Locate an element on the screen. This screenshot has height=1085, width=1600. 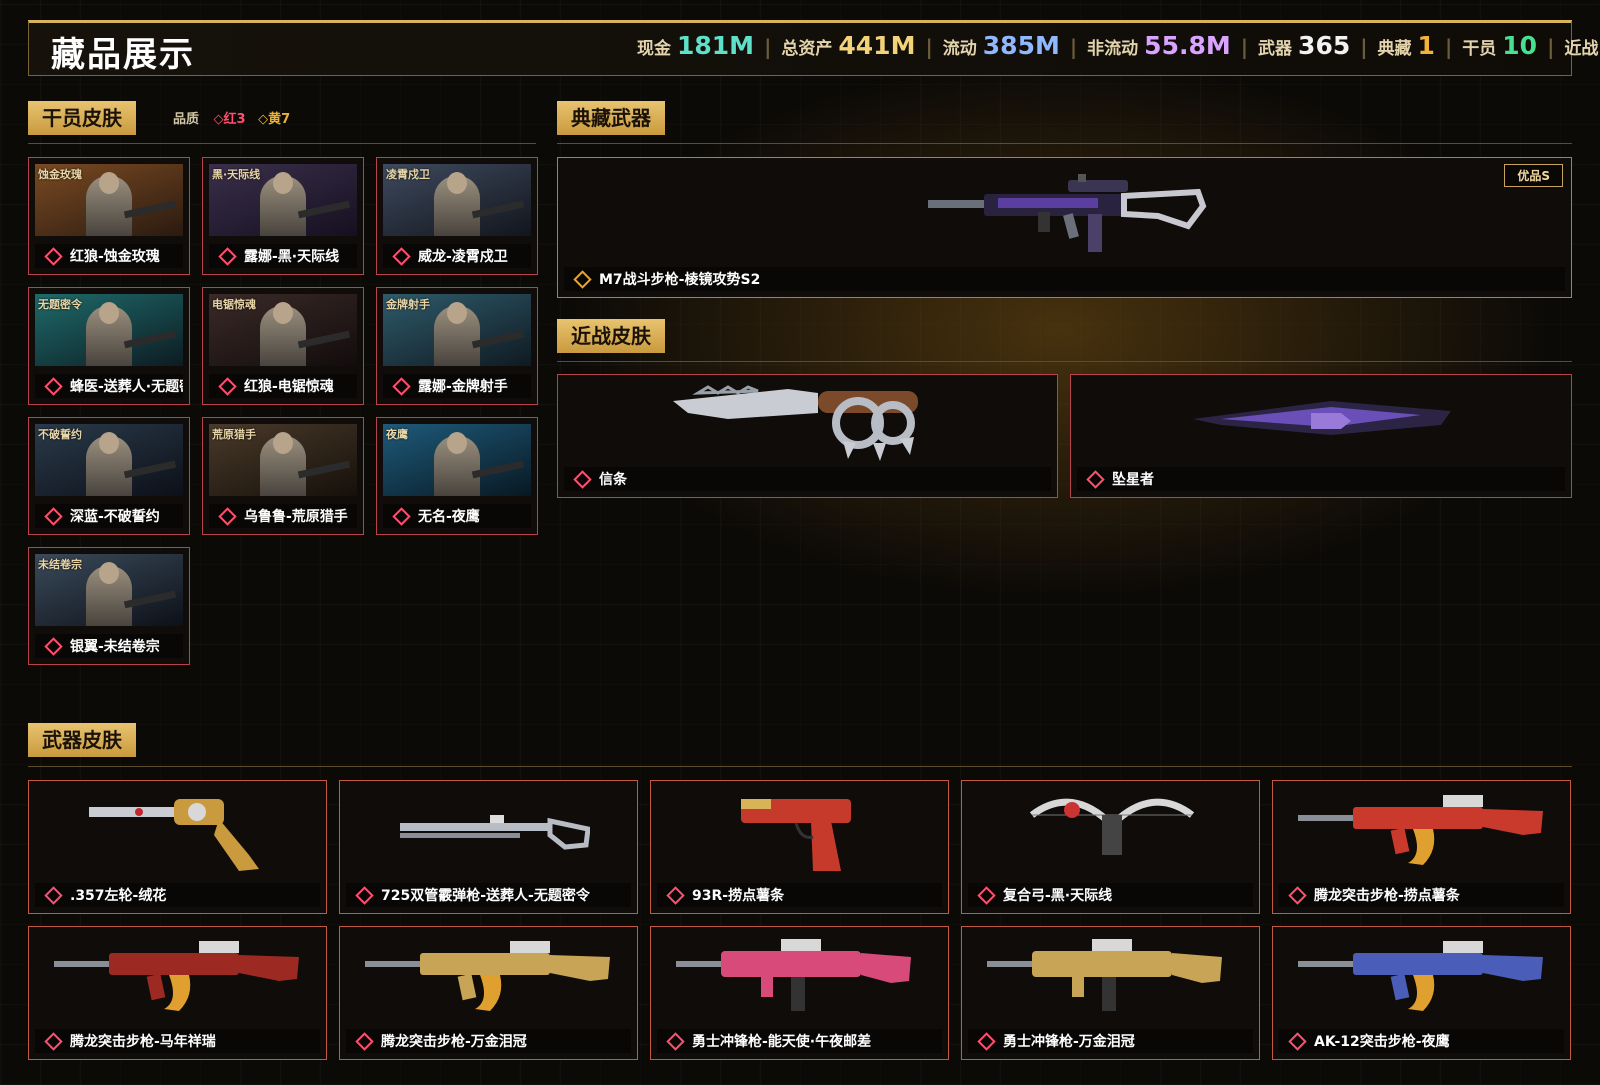
weapon-skin-name: .357左轮-绒花 is located at coordinates (118, 896).